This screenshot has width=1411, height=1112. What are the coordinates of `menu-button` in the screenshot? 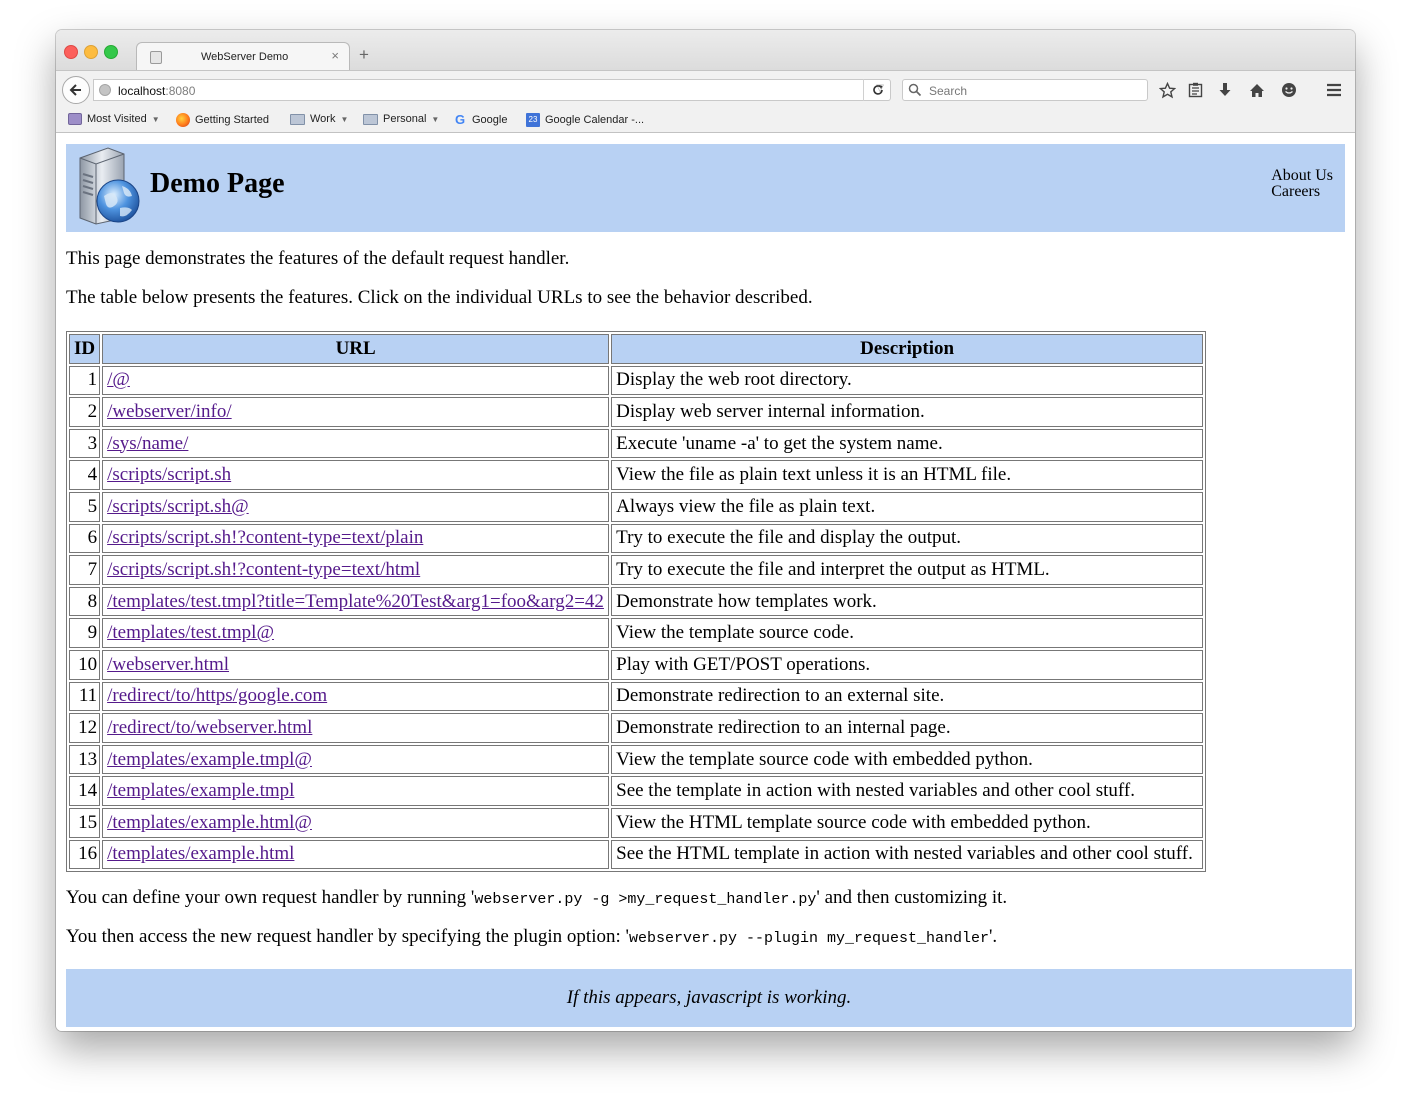 It's located at (1334, 90).